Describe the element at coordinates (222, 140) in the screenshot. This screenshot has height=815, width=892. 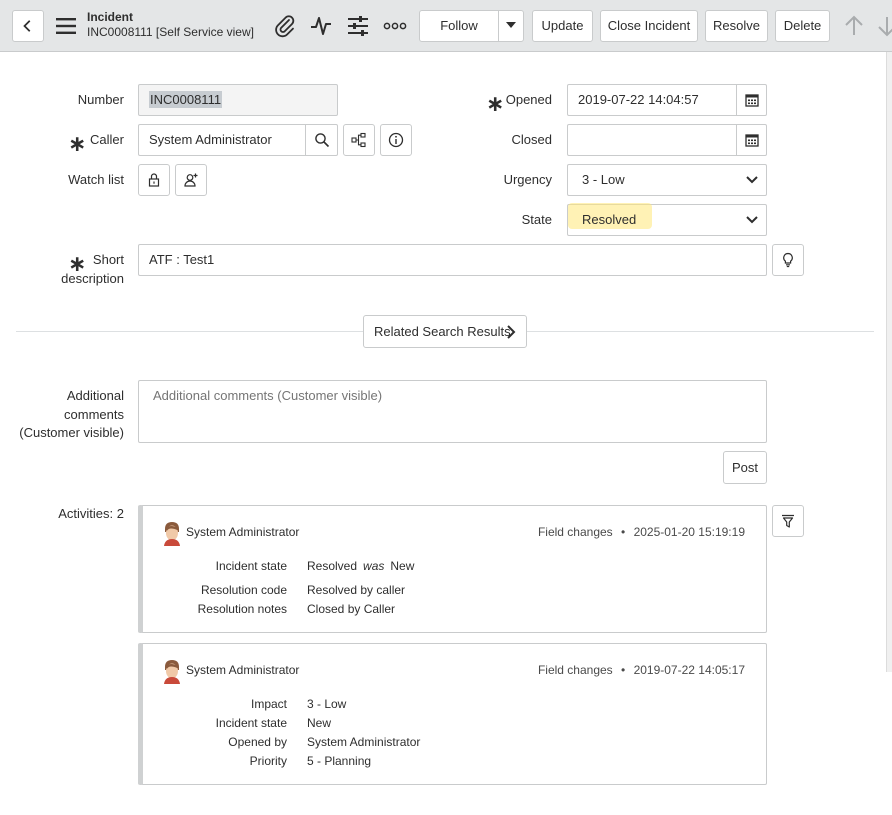
I see `caller-field: System Administrator` at that location.